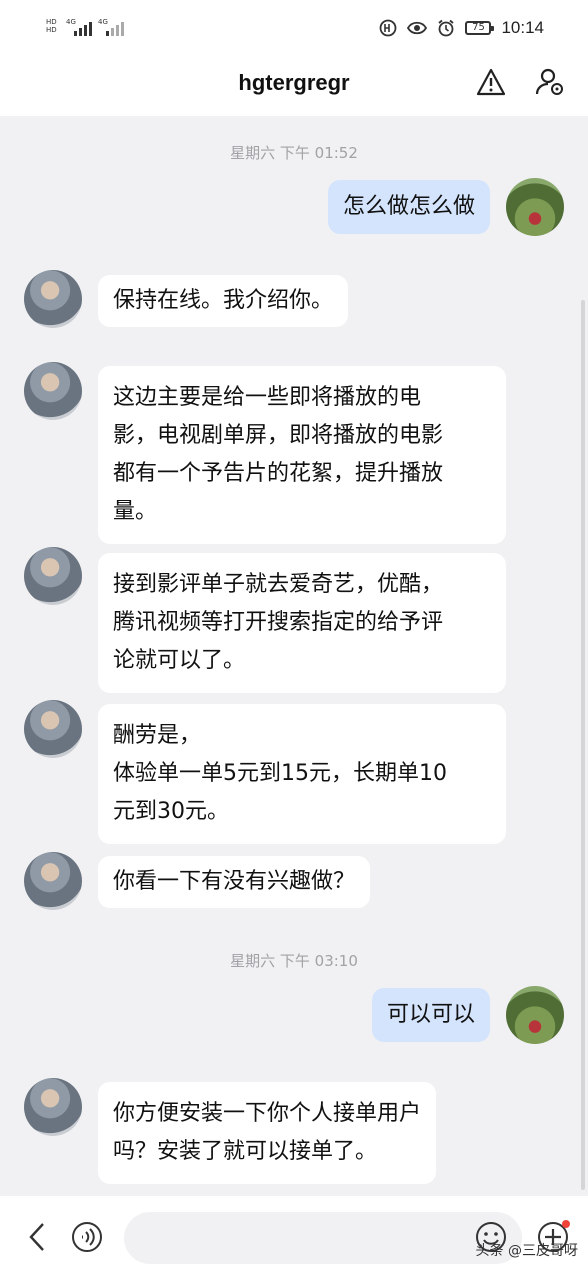 The height and width of the screenshot is (1280, 588). I want to click on signal2-icon, so click(115, 28).